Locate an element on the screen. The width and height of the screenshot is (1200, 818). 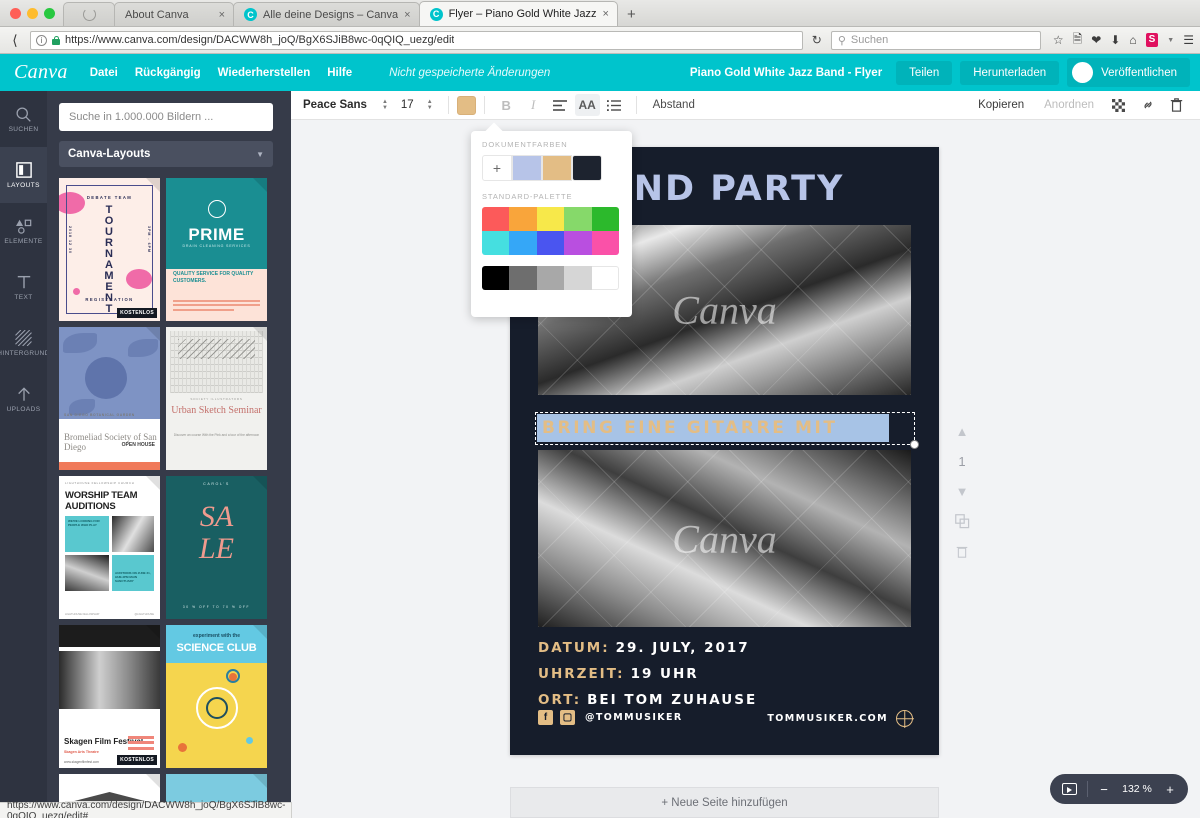
italic-button: I is located at coordinates (533, 105).